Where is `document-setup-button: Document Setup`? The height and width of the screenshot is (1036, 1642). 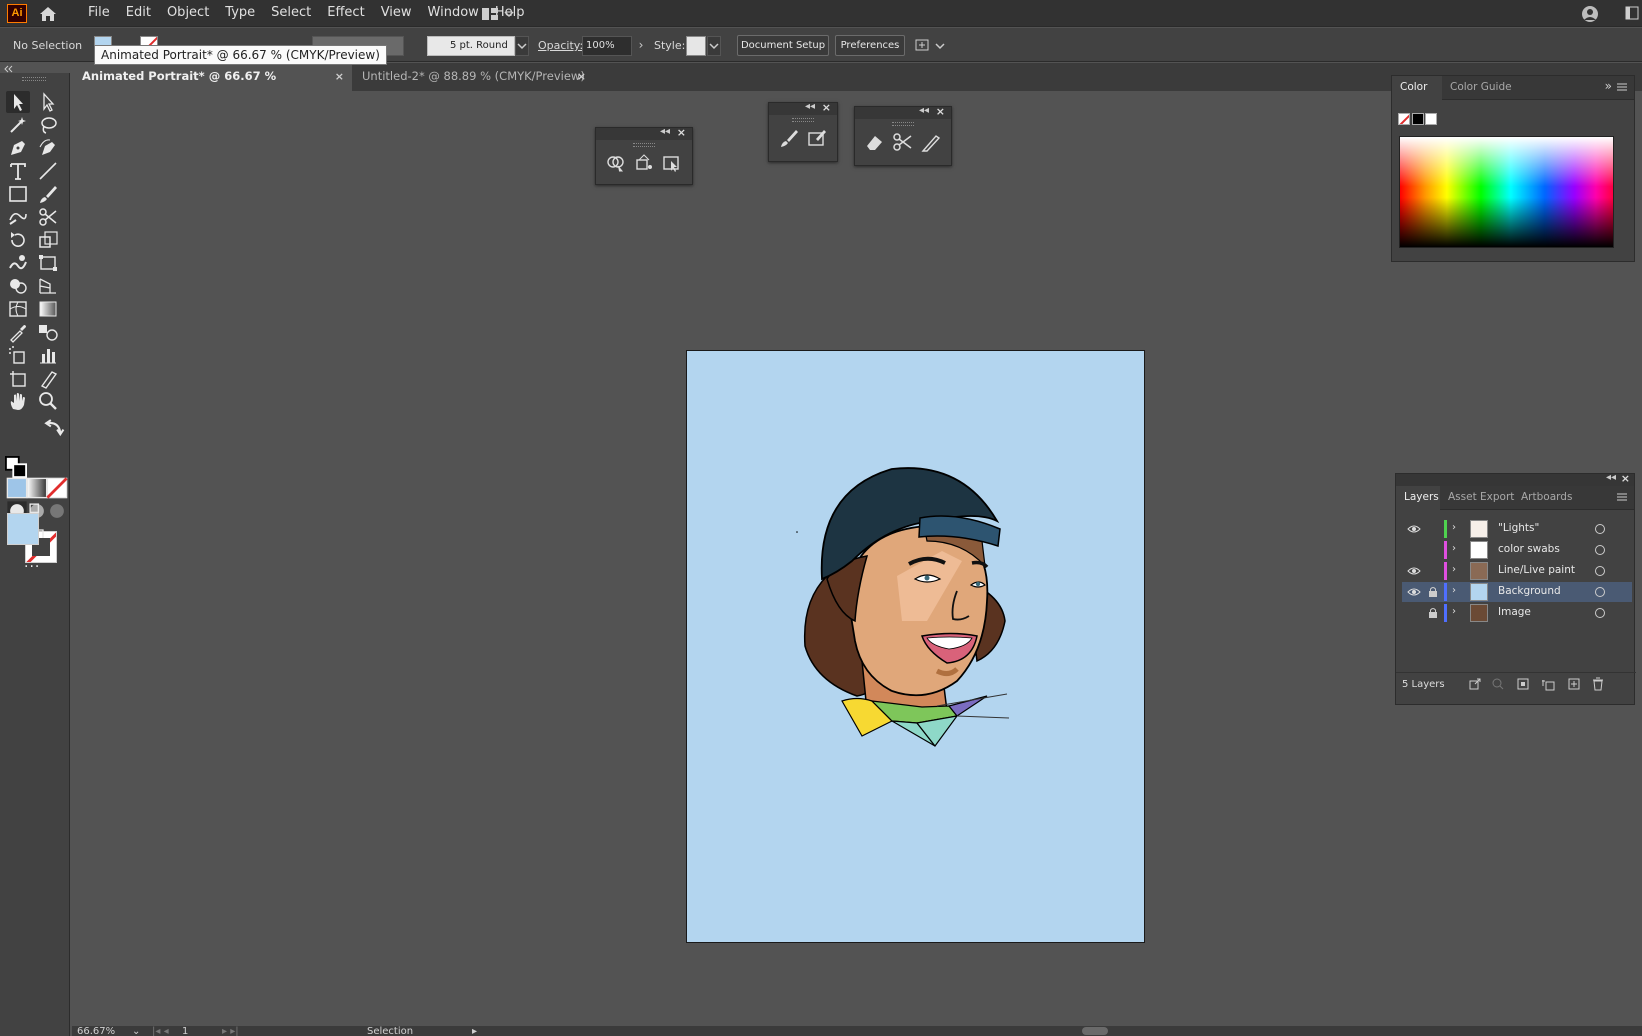 document-setup-button: Document Setup is located at coordinates (783, 45).